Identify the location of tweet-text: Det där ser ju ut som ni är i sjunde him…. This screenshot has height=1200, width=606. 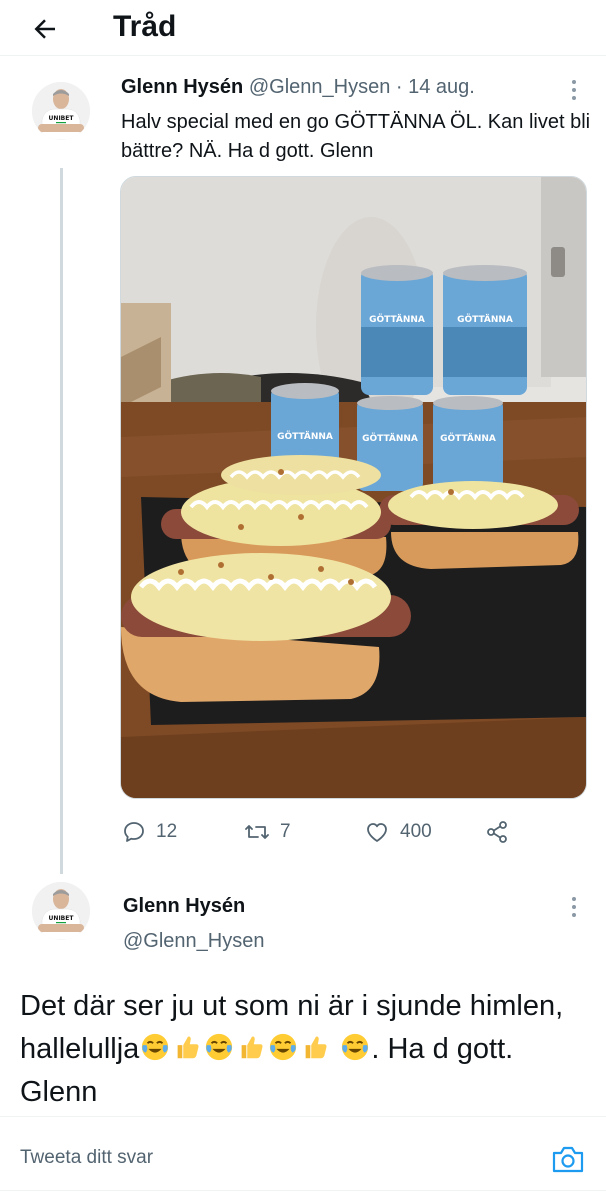
(305, 1049).